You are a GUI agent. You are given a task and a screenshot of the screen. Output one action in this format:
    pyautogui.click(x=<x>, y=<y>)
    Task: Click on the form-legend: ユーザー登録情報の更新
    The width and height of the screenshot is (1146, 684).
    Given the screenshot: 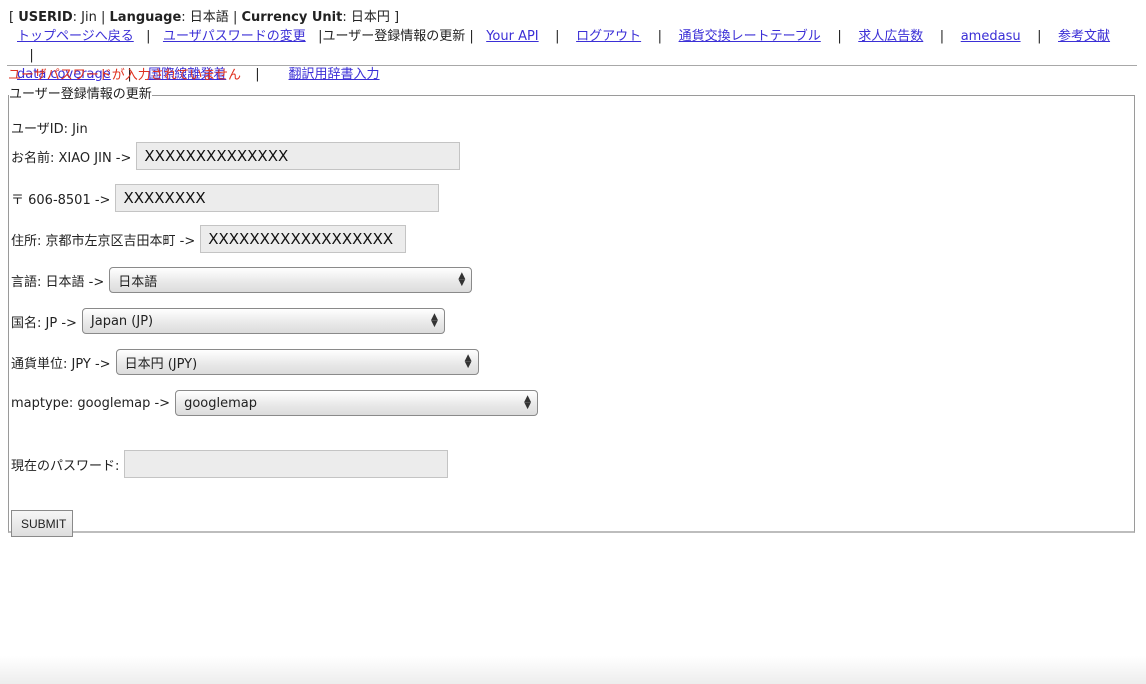 What is the action you would take?
    pyautogui.click(x=80, y=94)
    